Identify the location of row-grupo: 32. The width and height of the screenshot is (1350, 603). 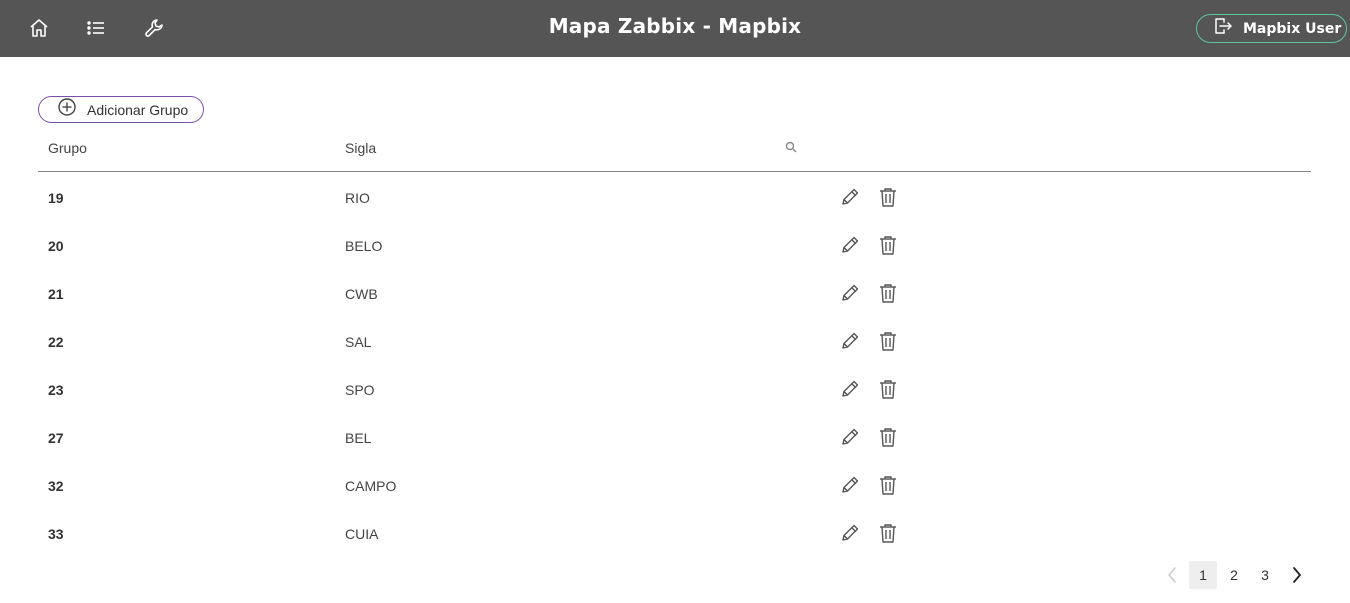
(56, 486).